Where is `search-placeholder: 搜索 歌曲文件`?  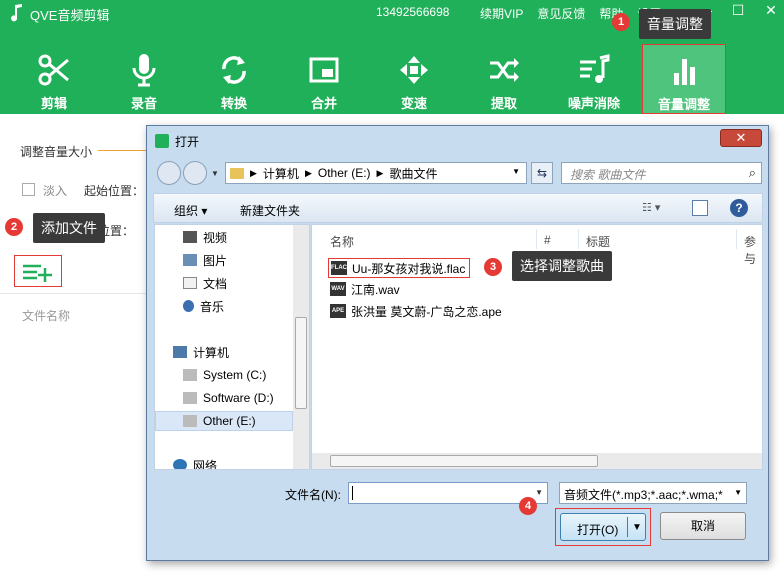 search-placeholder: 搜索 歌曲文件 is located at coordinates (608, 175).